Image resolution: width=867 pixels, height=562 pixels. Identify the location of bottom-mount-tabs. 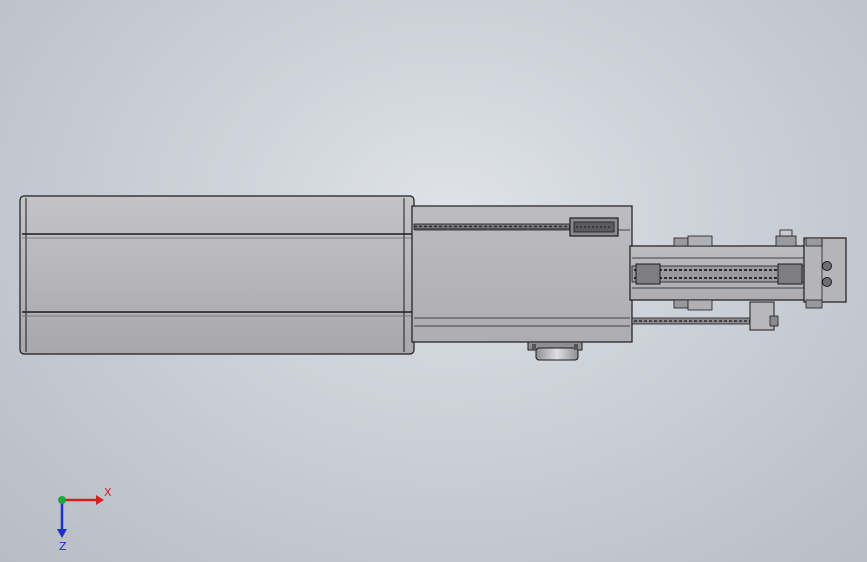
(748, 305).